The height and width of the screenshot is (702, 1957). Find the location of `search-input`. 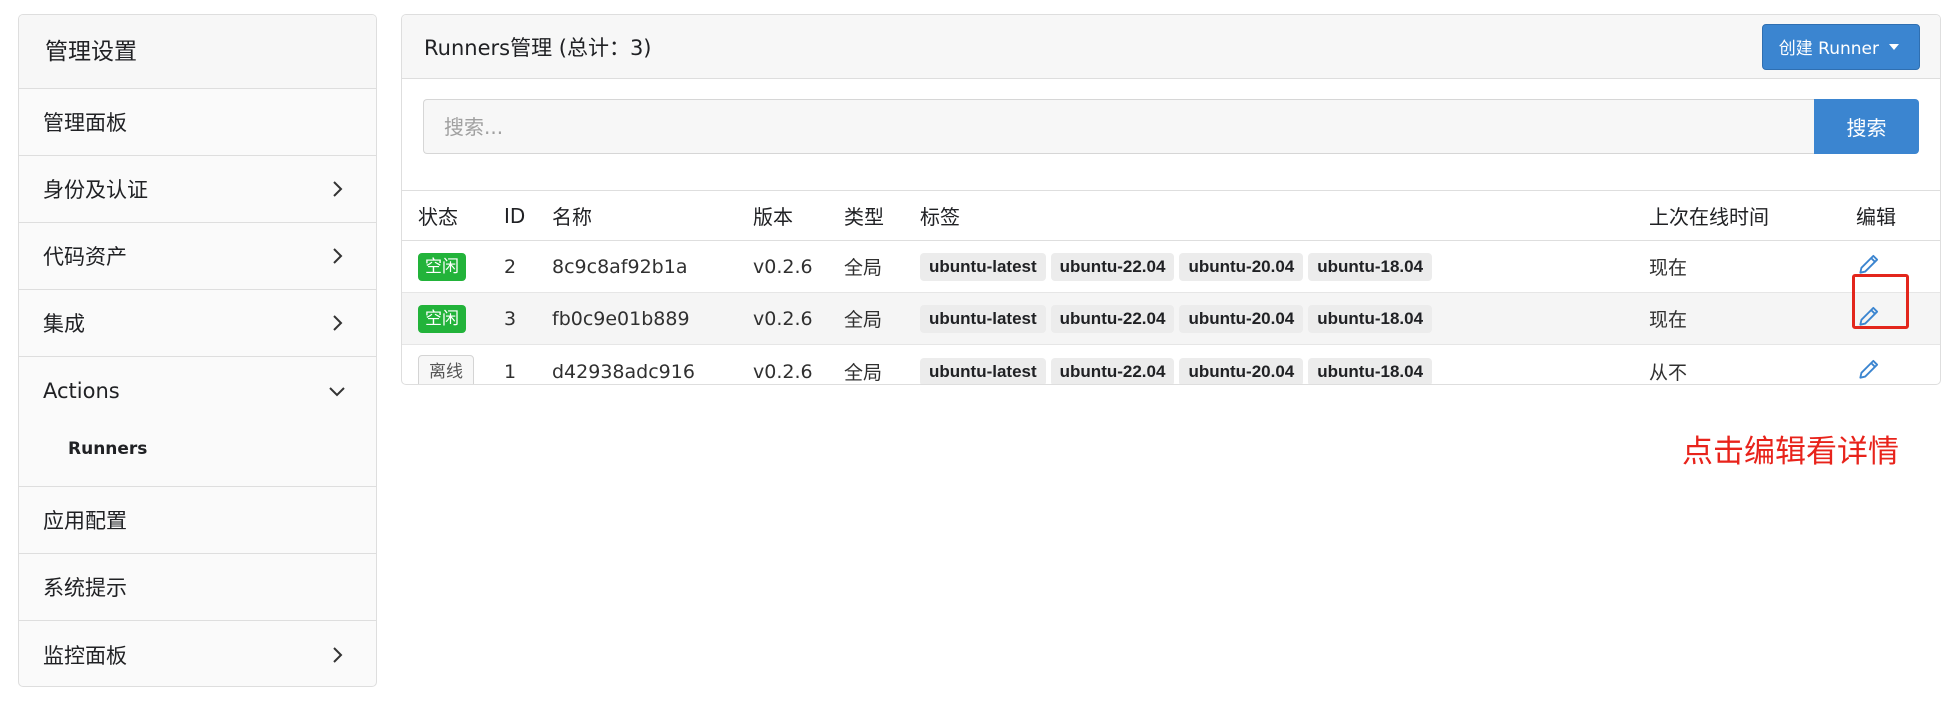

search-input is located at coordinates (1118, 126).